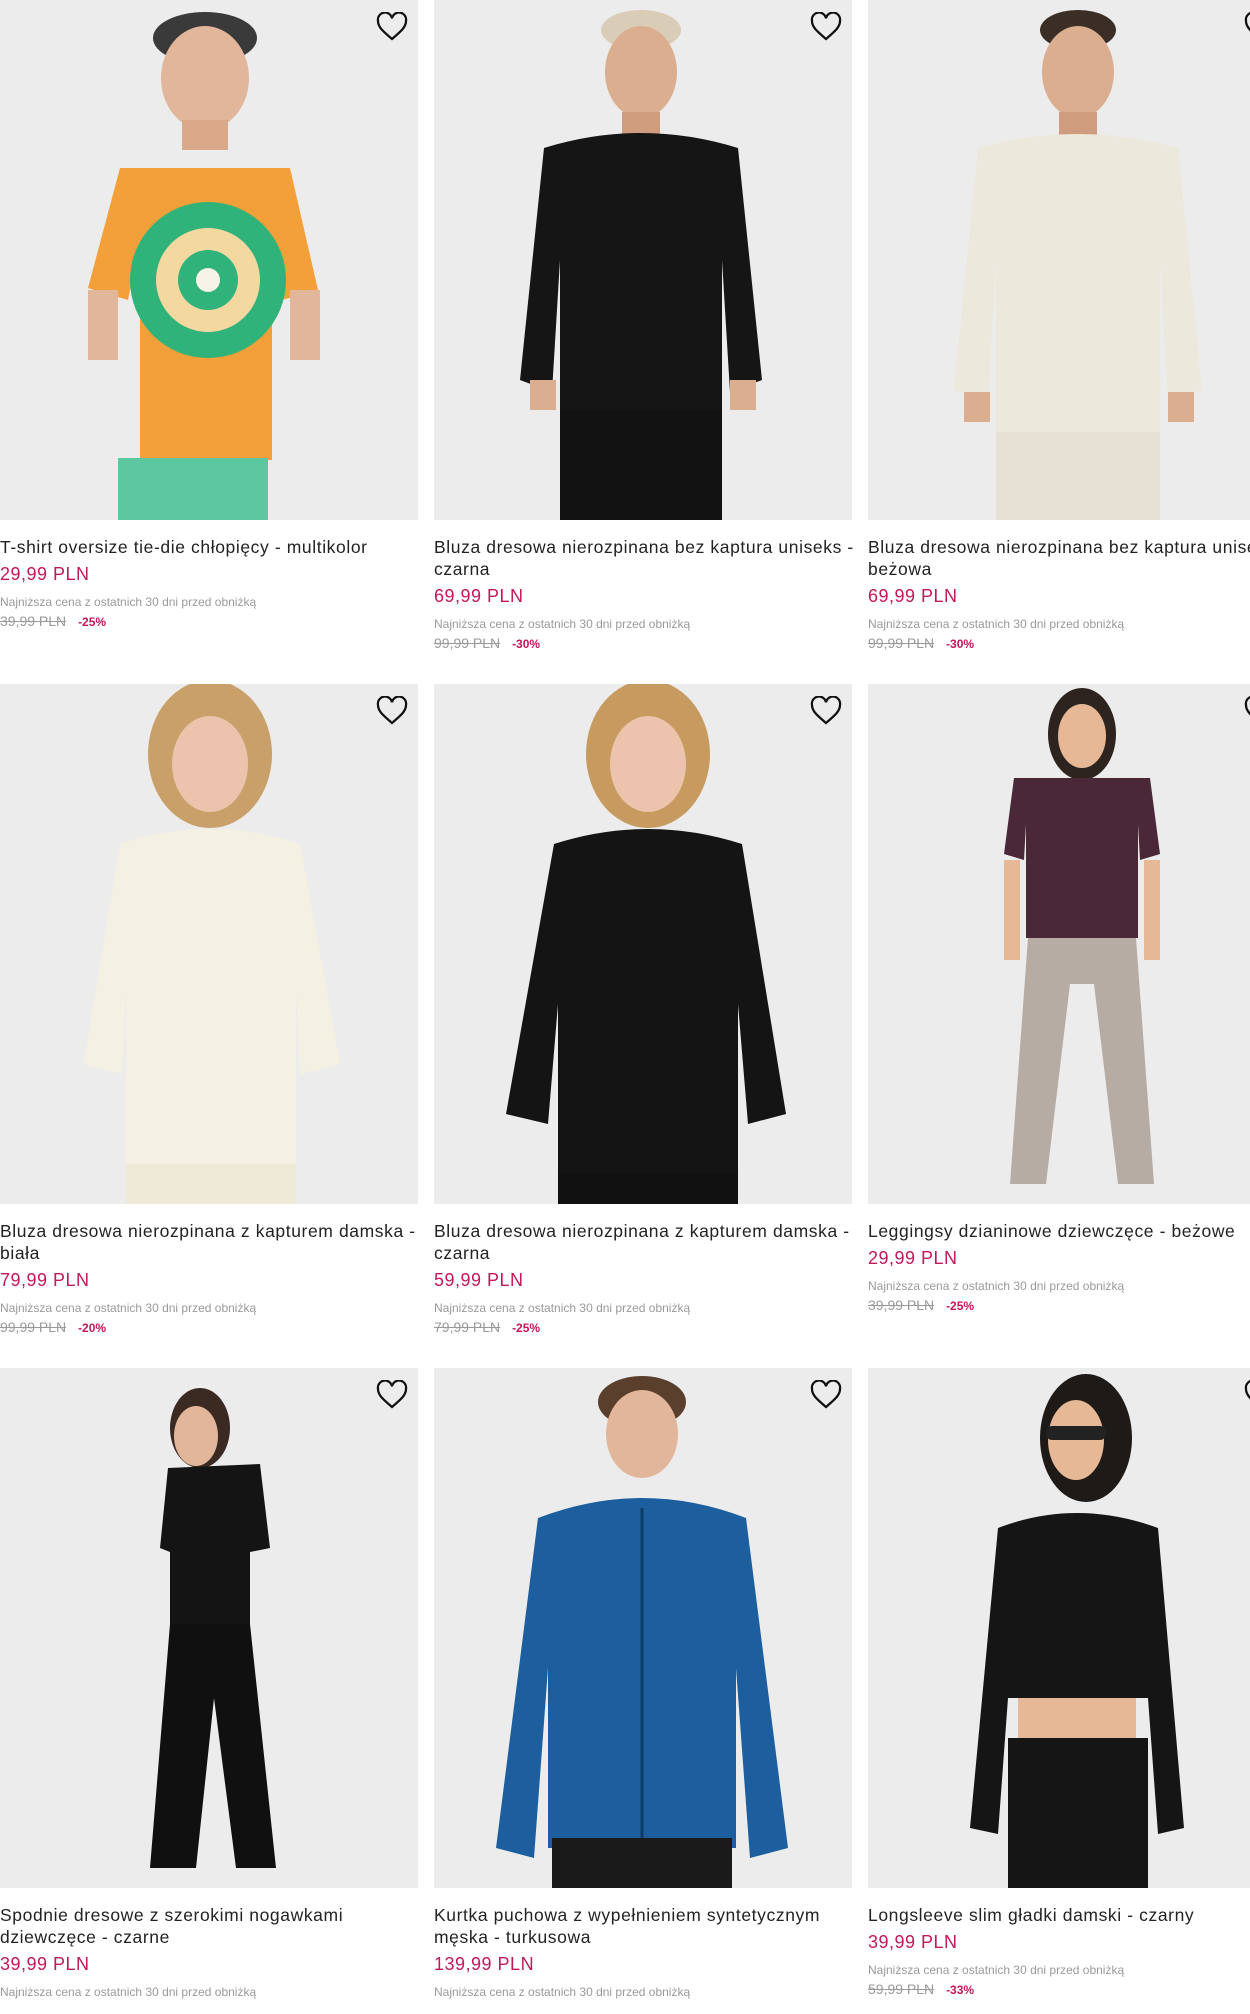  I want to click on product-price: 79,99 PLN, so click(45, 1280).